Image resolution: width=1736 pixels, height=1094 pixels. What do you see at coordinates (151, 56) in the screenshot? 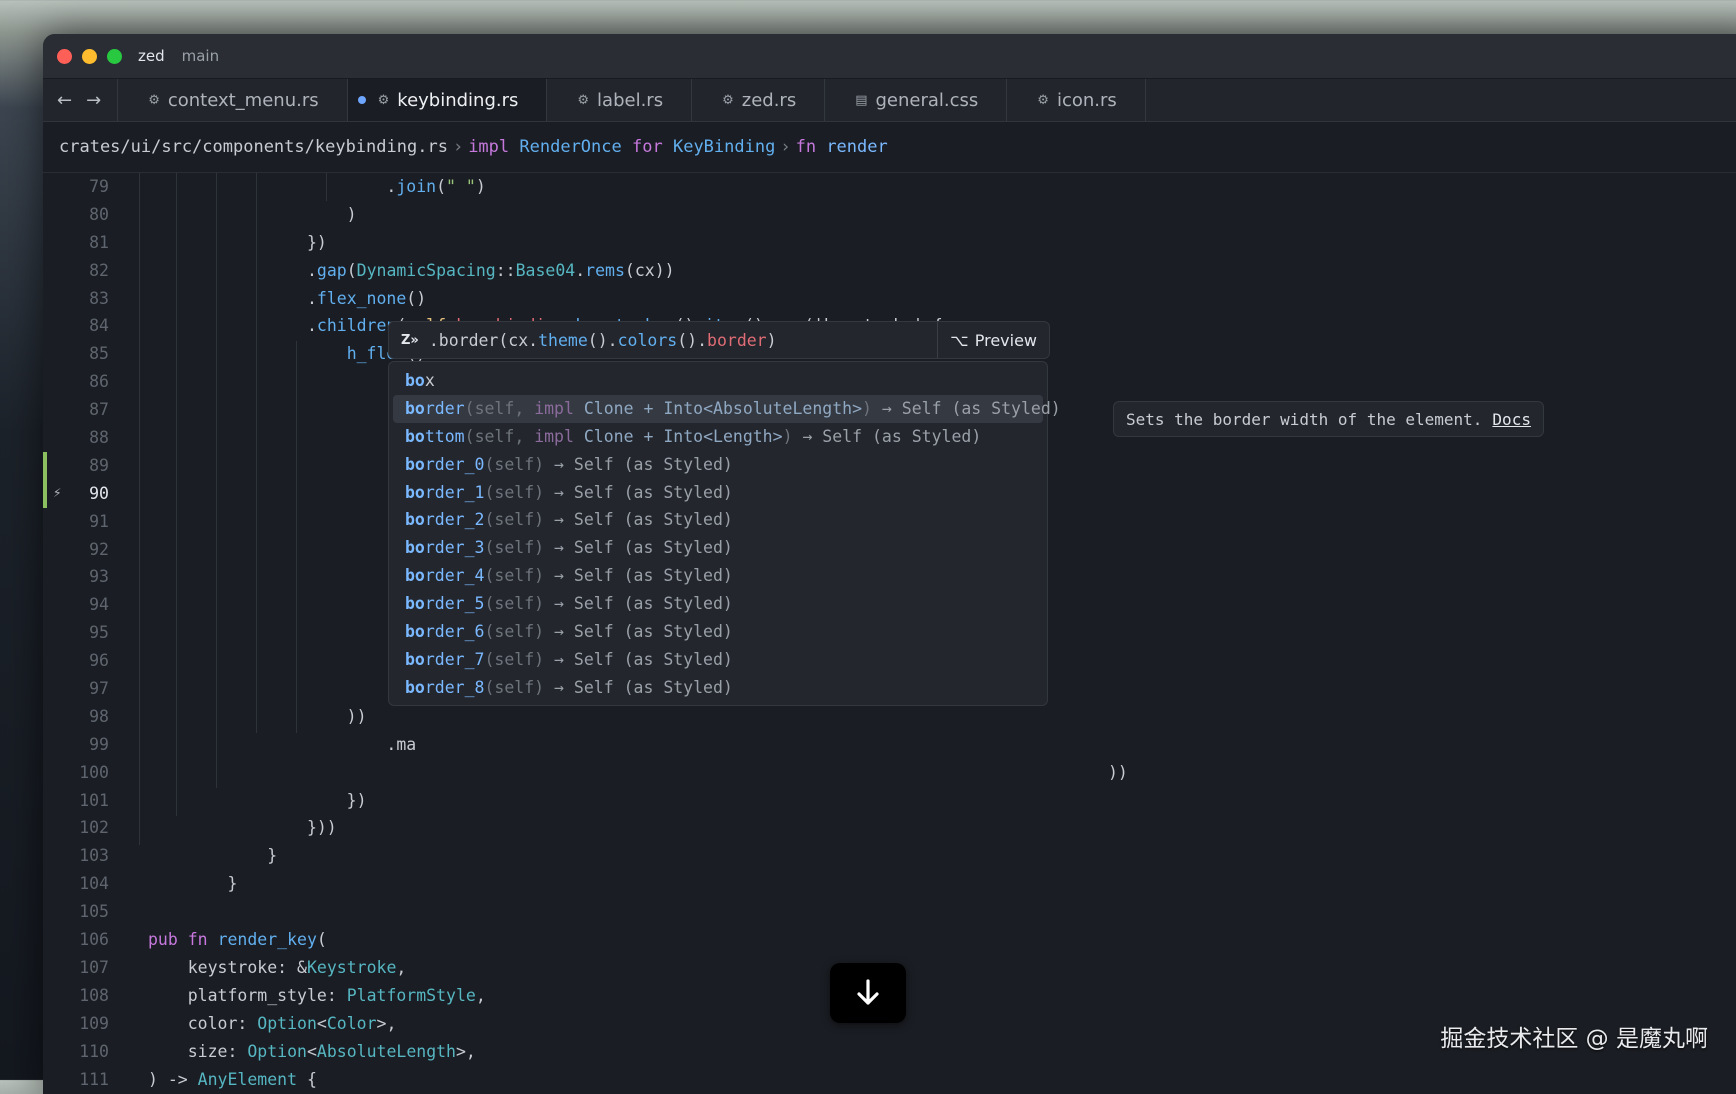
I see `project-name: zed` at bounding box center [151, 56].